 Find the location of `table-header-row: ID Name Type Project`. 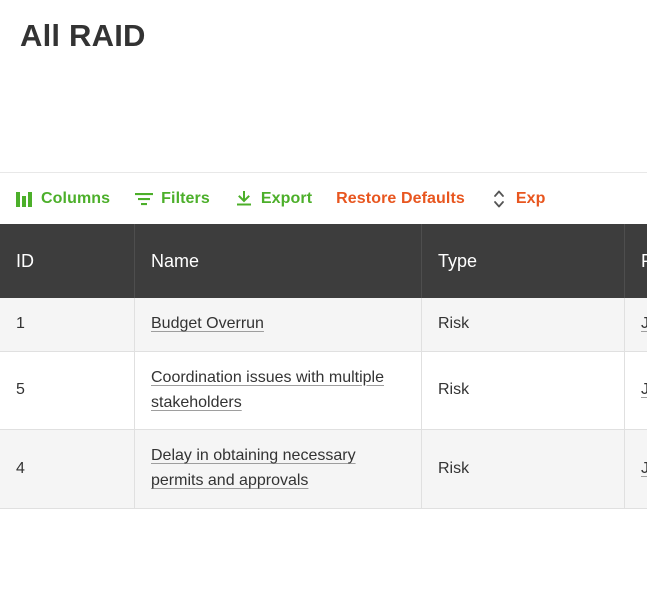

table-header-row: ID Name Type Project is located at coordinates (323, 261).